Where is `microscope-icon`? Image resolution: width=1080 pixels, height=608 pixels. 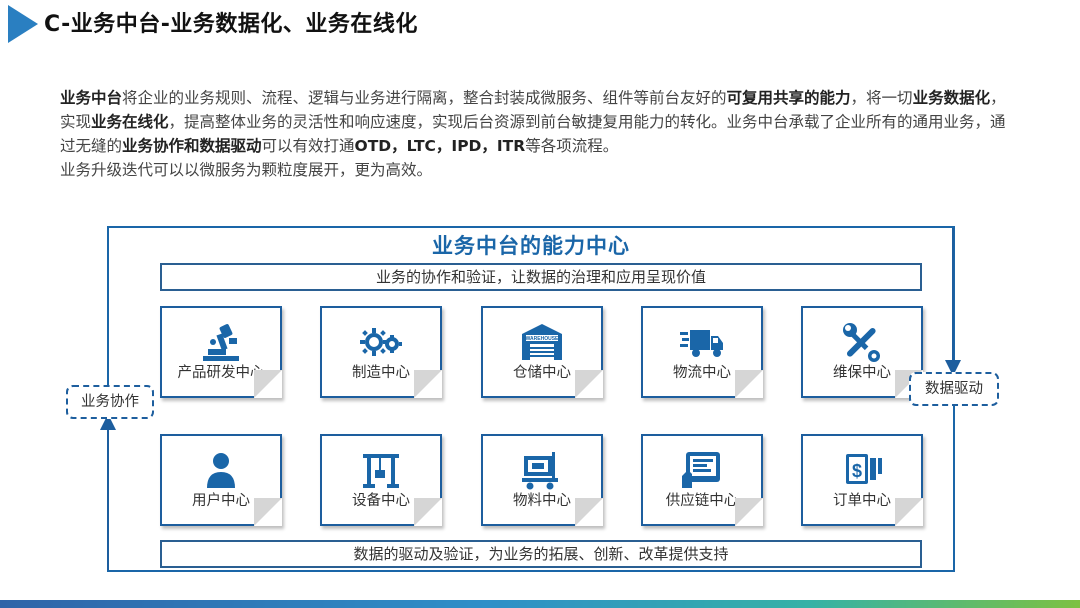 microscope-icon is located at coordinates (221, 342).